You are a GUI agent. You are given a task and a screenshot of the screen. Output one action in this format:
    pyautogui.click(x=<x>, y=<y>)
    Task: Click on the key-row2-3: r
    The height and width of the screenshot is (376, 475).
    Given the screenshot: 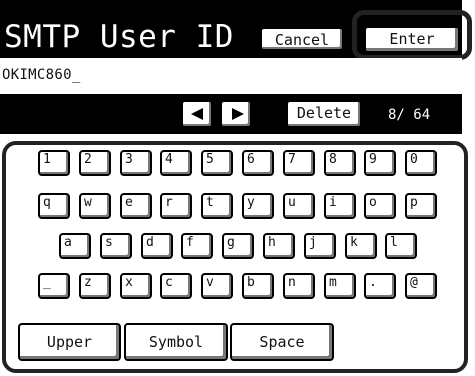 What is the action you would take?
    pyautogui.click(x=176, y=206)
    